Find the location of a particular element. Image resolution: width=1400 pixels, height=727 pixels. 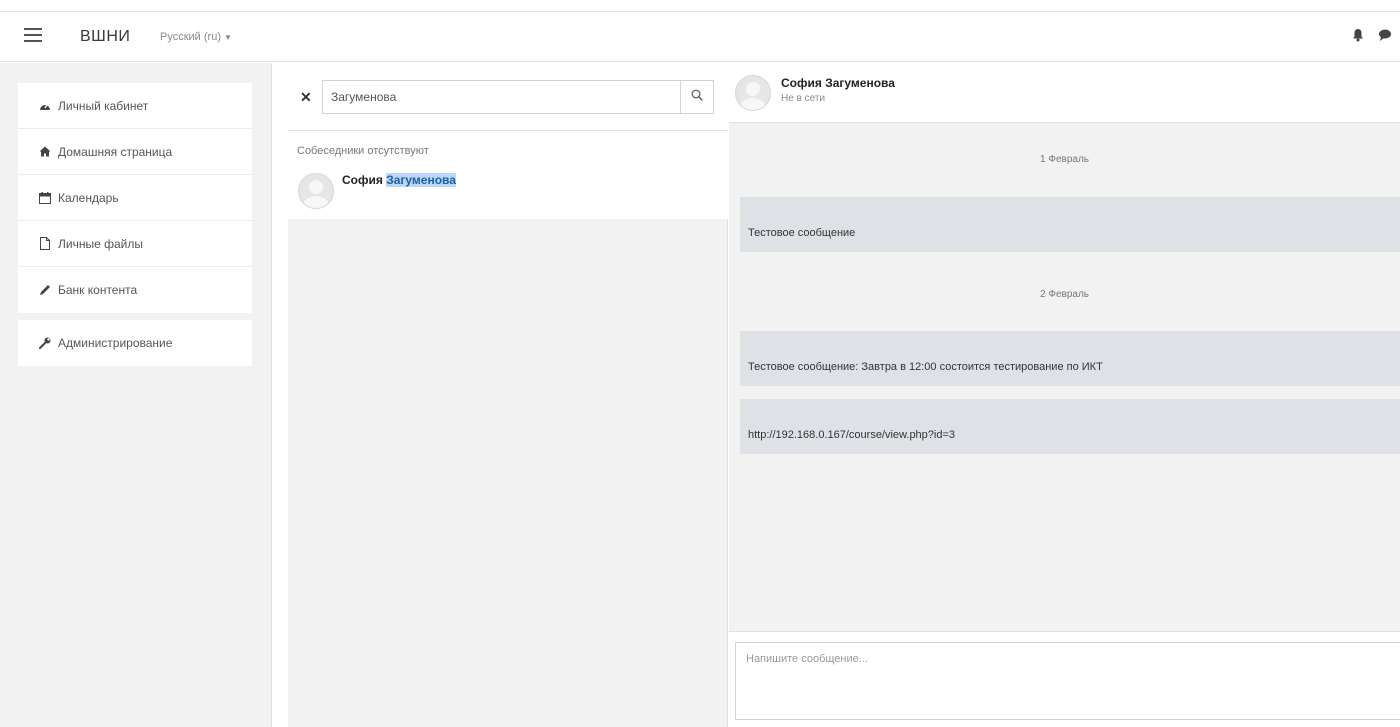

drawer-item-private-files: Личные файлы is located at coordinates (135, 244).